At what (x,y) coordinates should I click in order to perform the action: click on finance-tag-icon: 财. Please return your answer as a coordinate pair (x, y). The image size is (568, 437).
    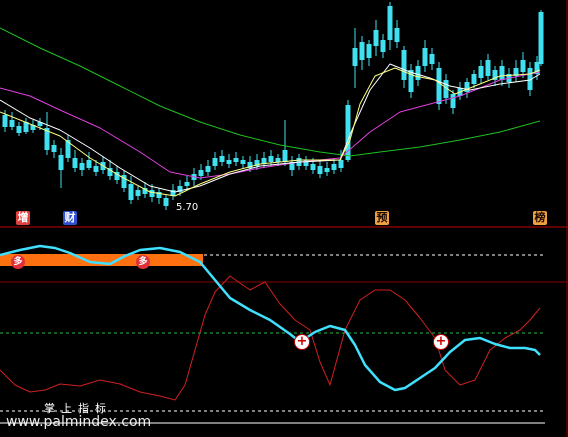
    Looking at the image, I should click on (70, 218).